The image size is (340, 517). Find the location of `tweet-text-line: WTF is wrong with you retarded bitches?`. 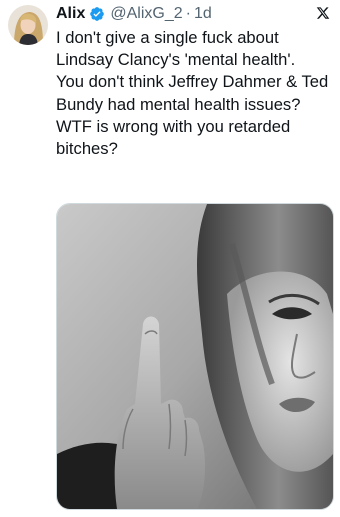

tweet-text-line: WTF is wrong with you retarded bitches? is located at coordinates (173, 137).